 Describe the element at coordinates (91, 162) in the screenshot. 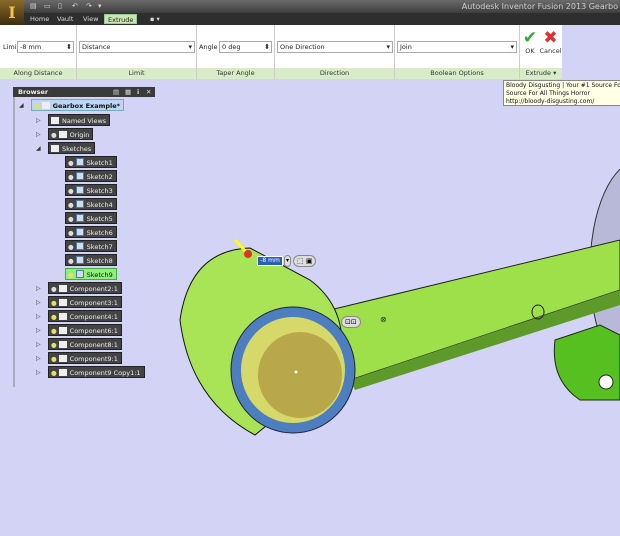

I see `tree-sketch: ● Sketch1` at that location.